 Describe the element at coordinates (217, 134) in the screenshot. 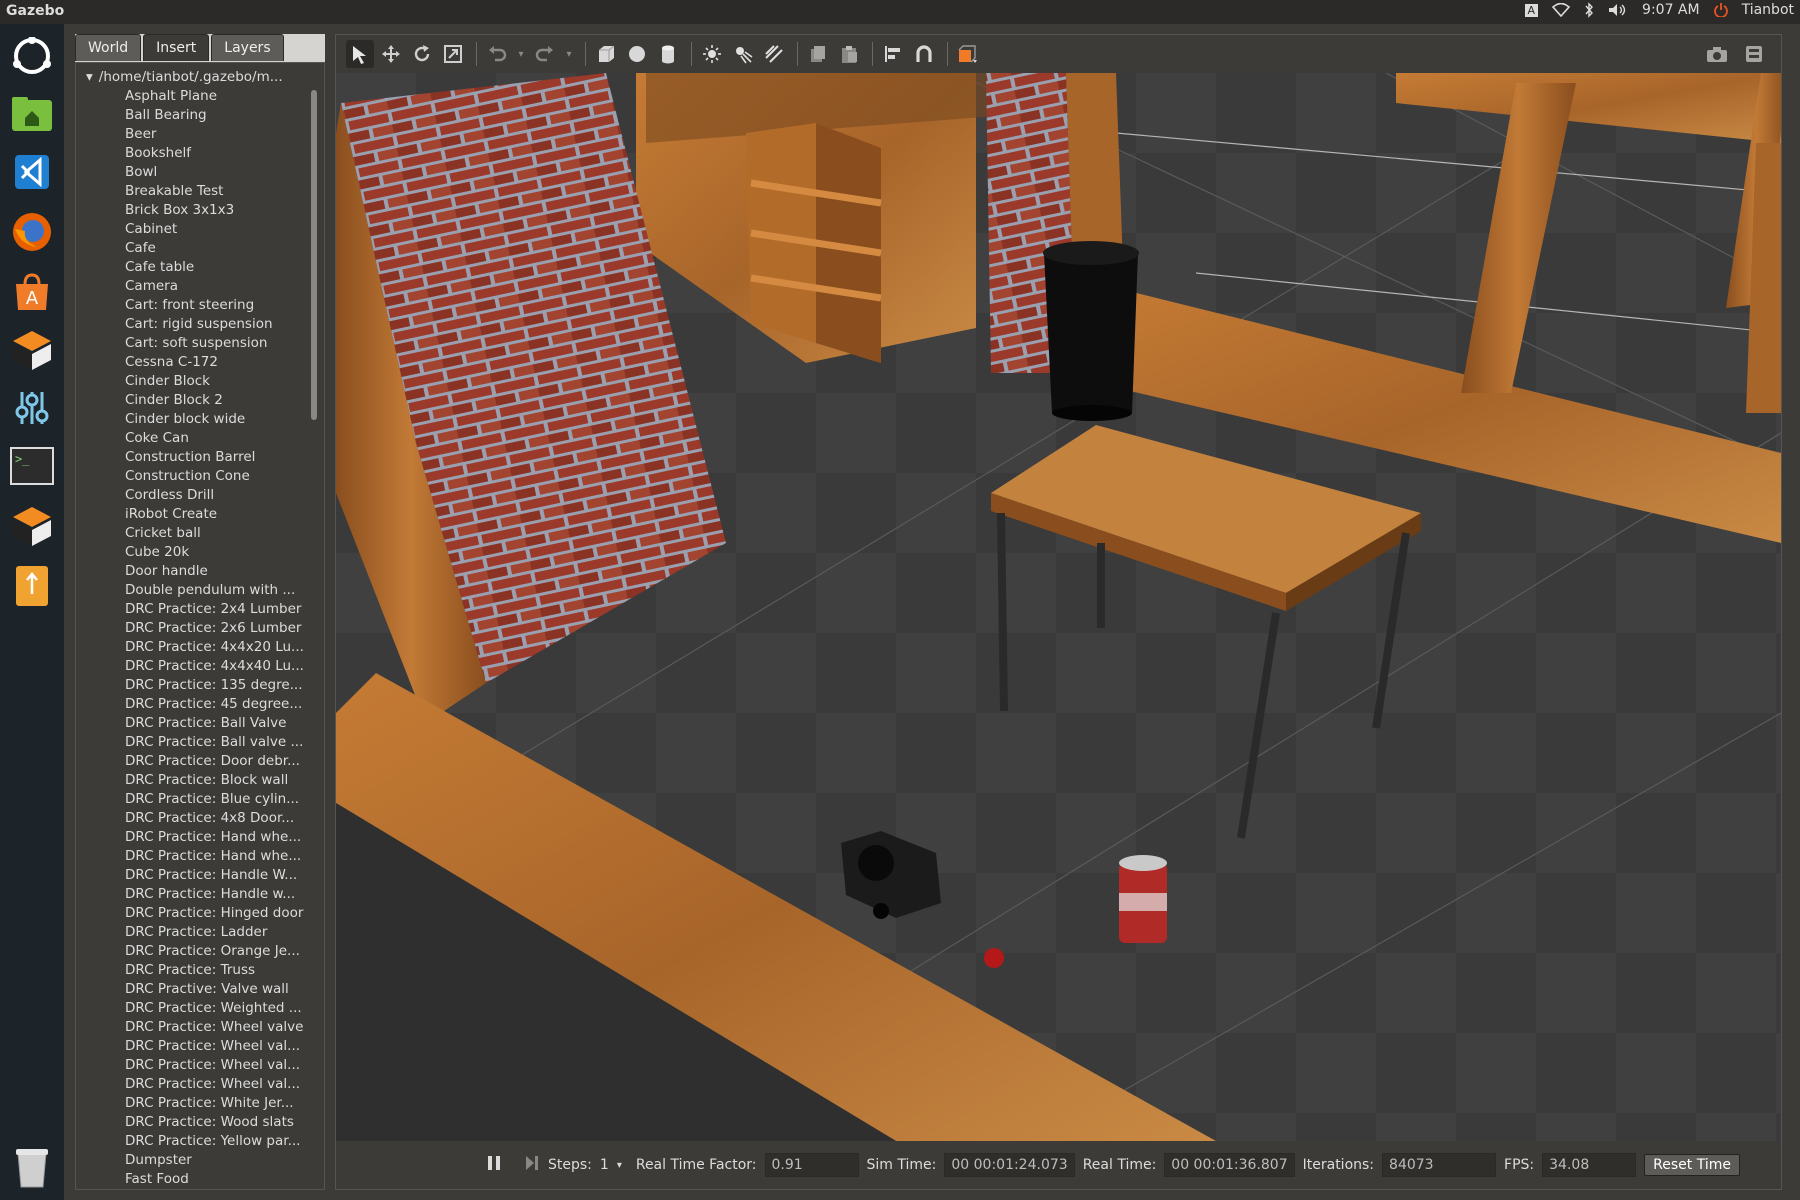

I see `list-item: Beer` at that location.